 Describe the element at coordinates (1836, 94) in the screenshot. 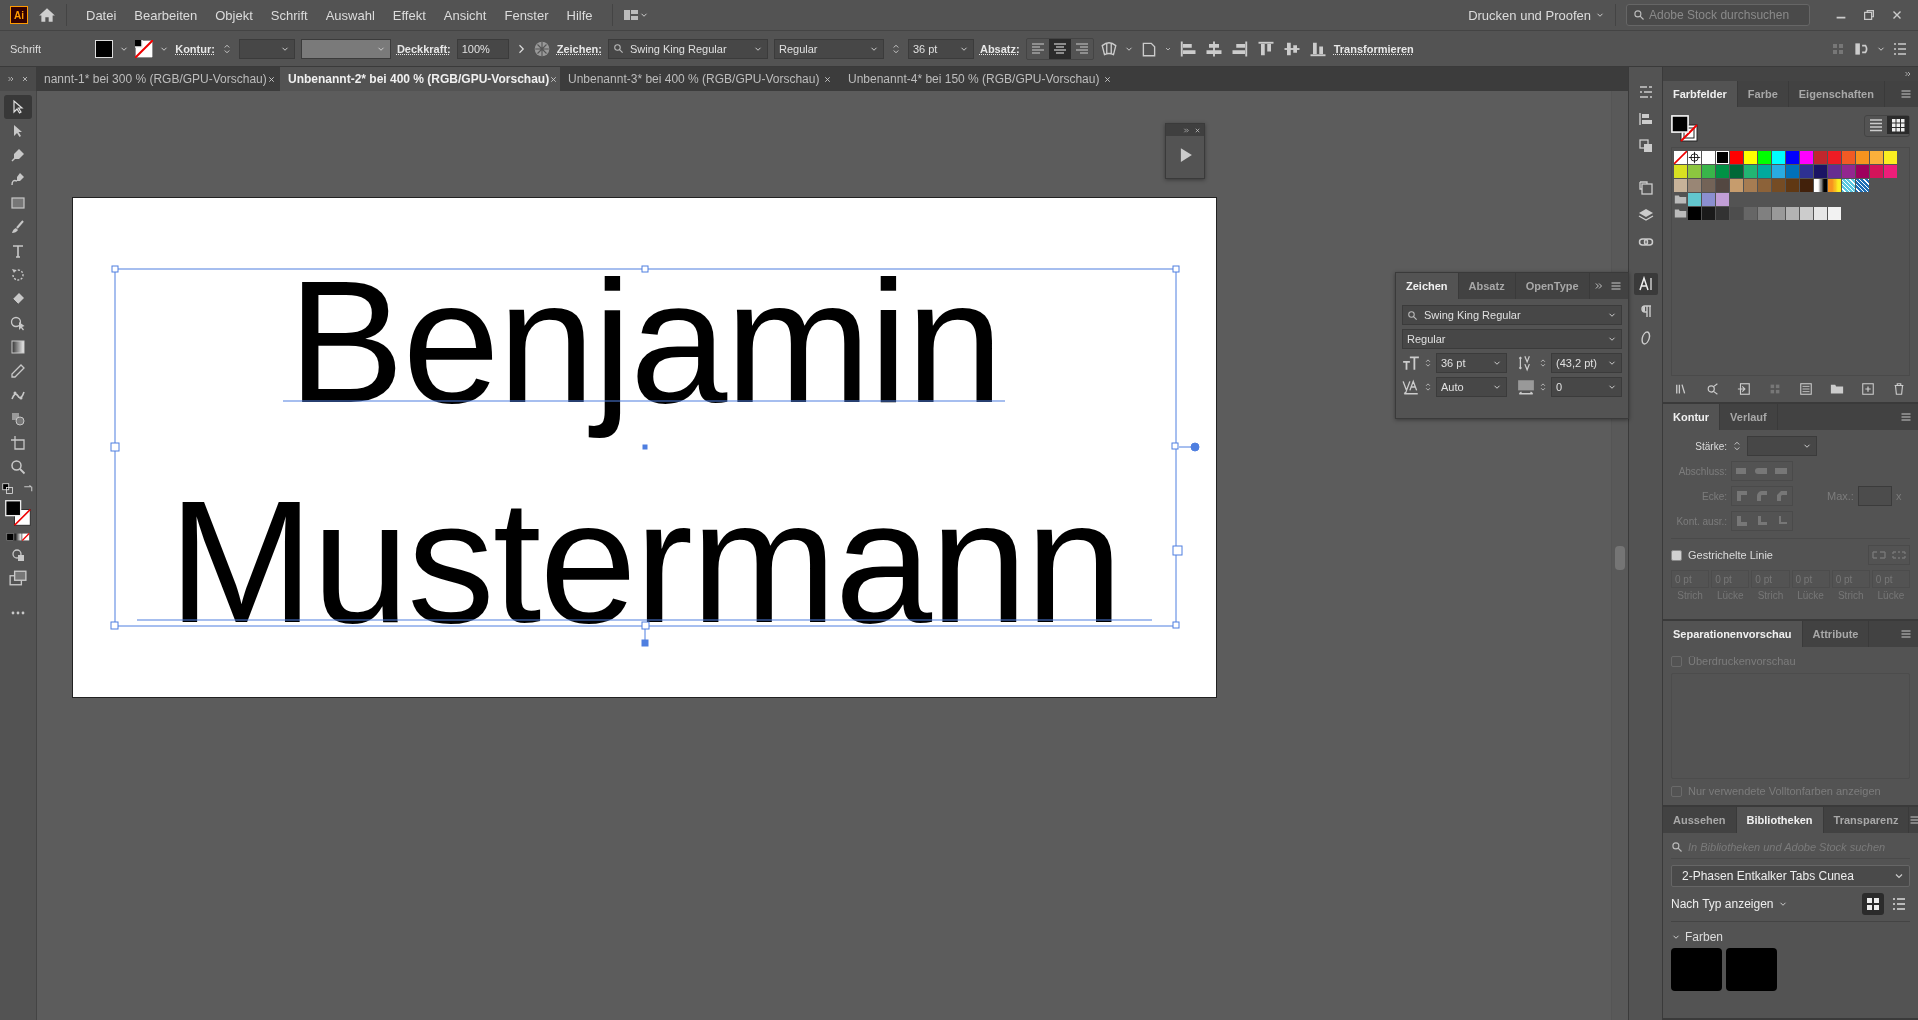

I see `panel-tab: Eigenschaften` at that location.